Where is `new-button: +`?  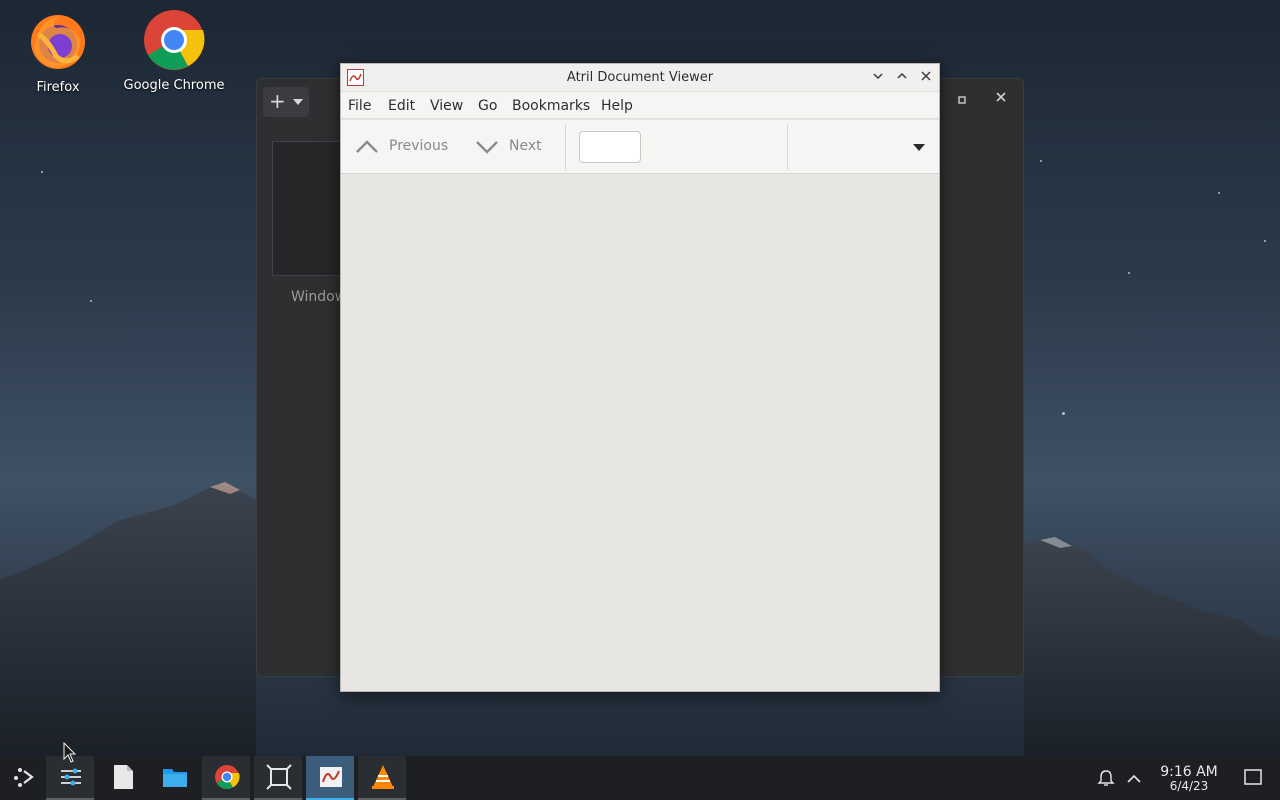 new-button: + is located at coordinates (286, 102).